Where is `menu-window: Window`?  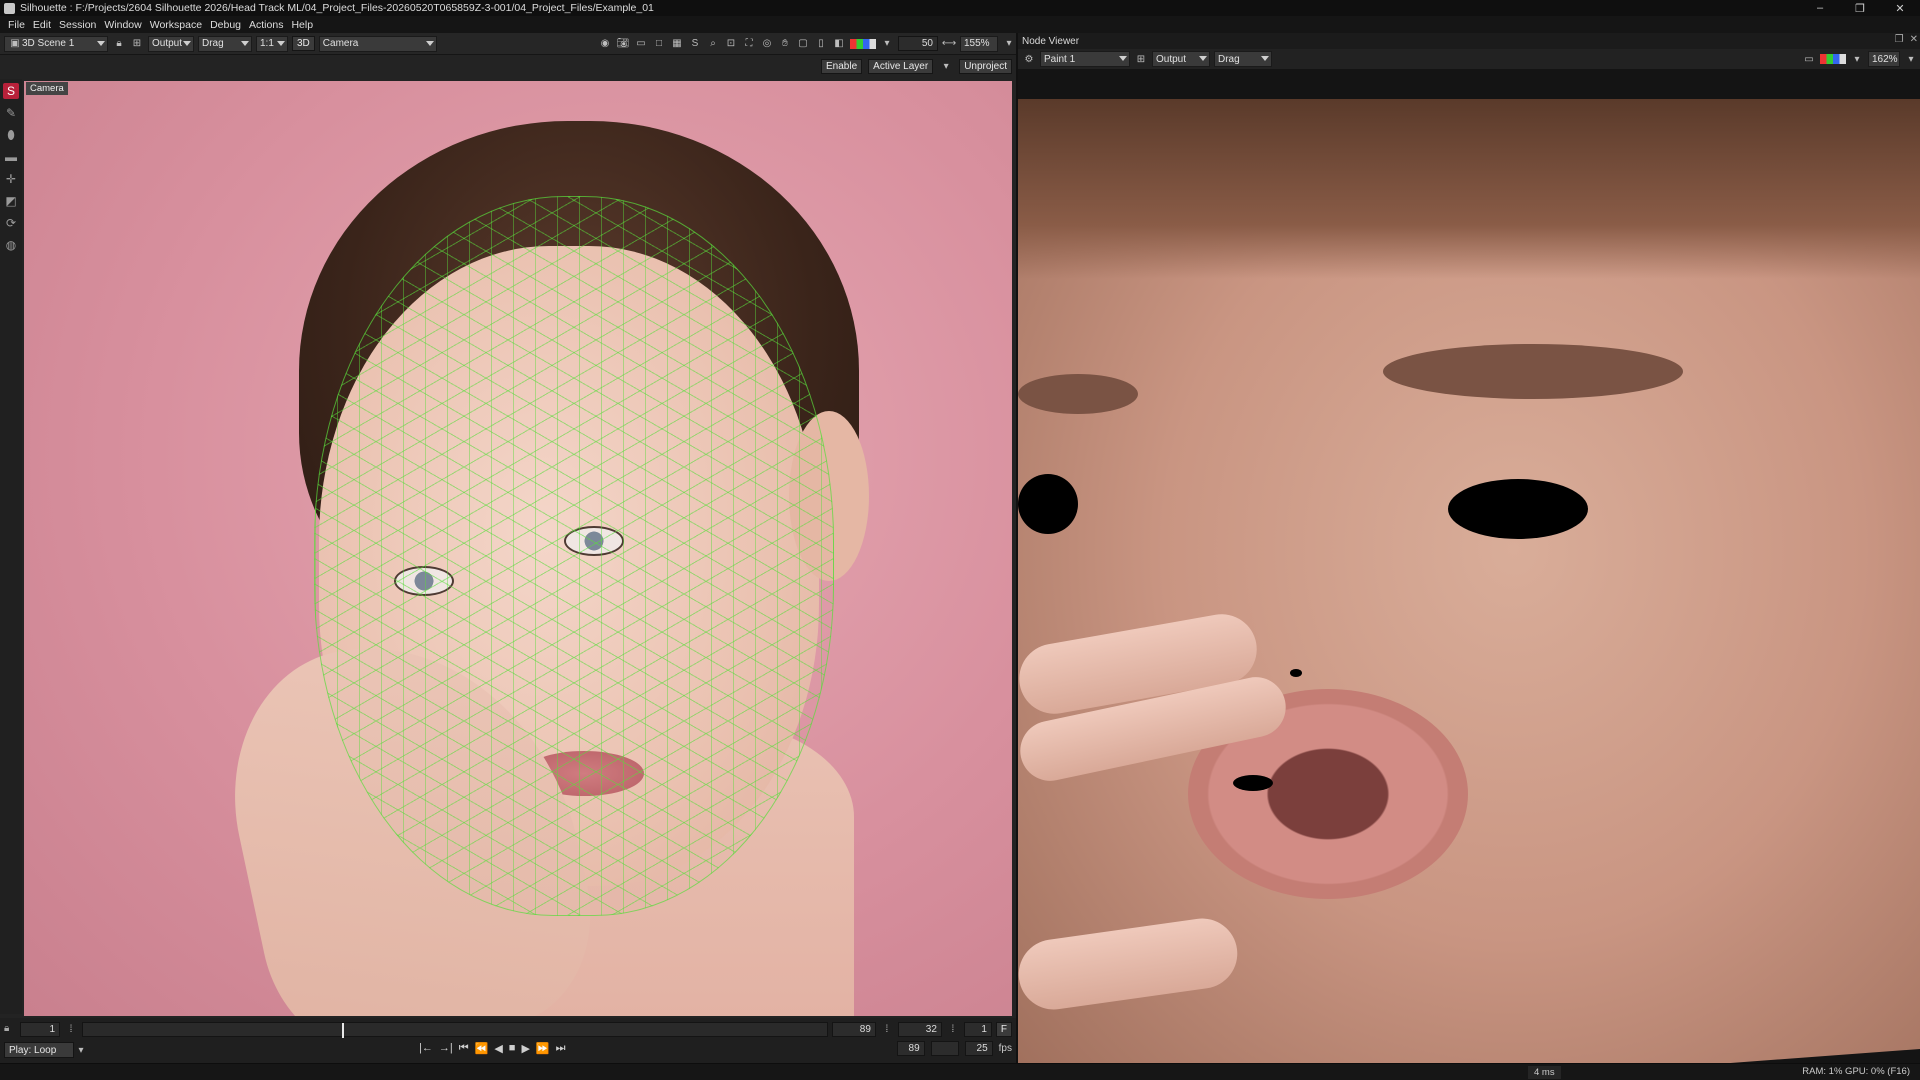 menu-window: Window is located at coordinates (122, 25).